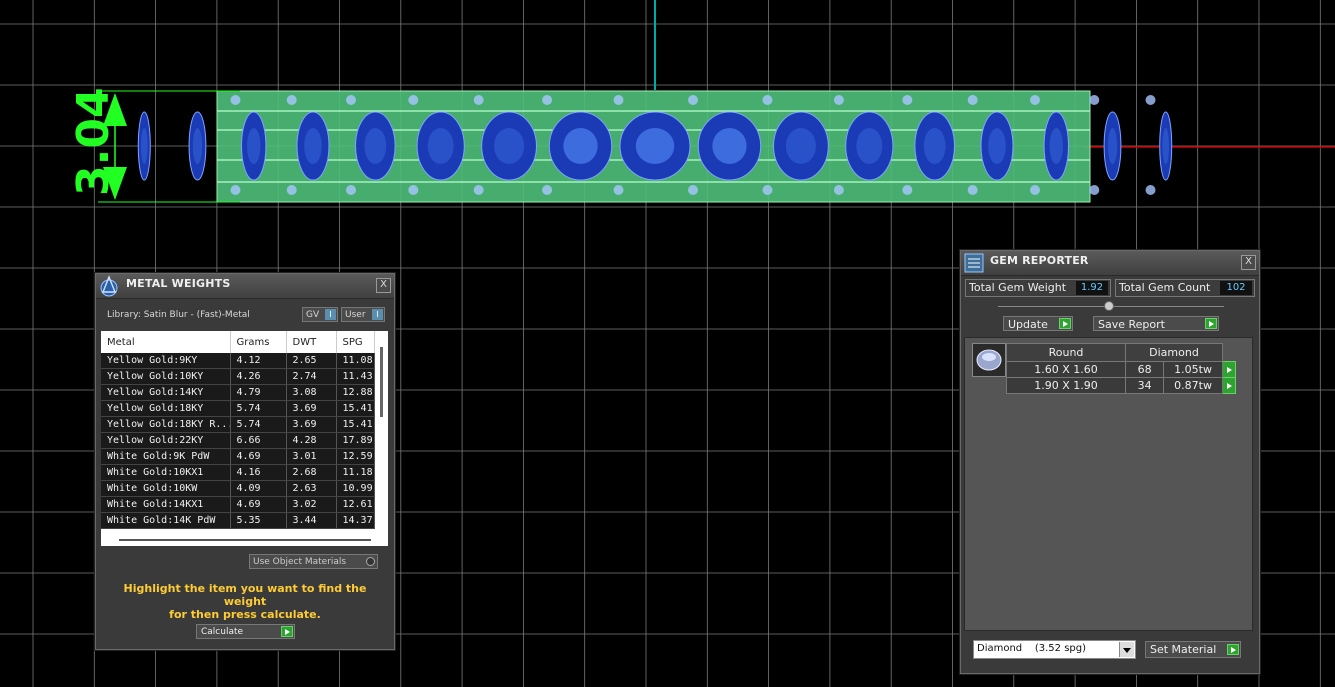  Describe the element at coordinates (245, 614) in the screenshot. I see `hint-line-2: for then press calculate.` at that location.